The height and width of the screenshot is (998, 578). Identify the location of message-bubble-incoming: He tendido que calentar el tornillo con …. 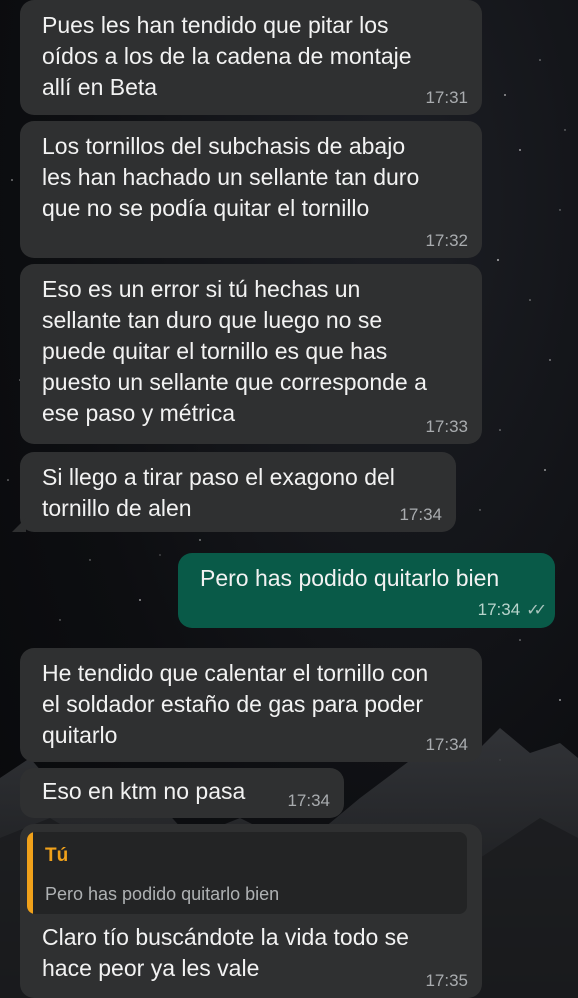
(251, 705).